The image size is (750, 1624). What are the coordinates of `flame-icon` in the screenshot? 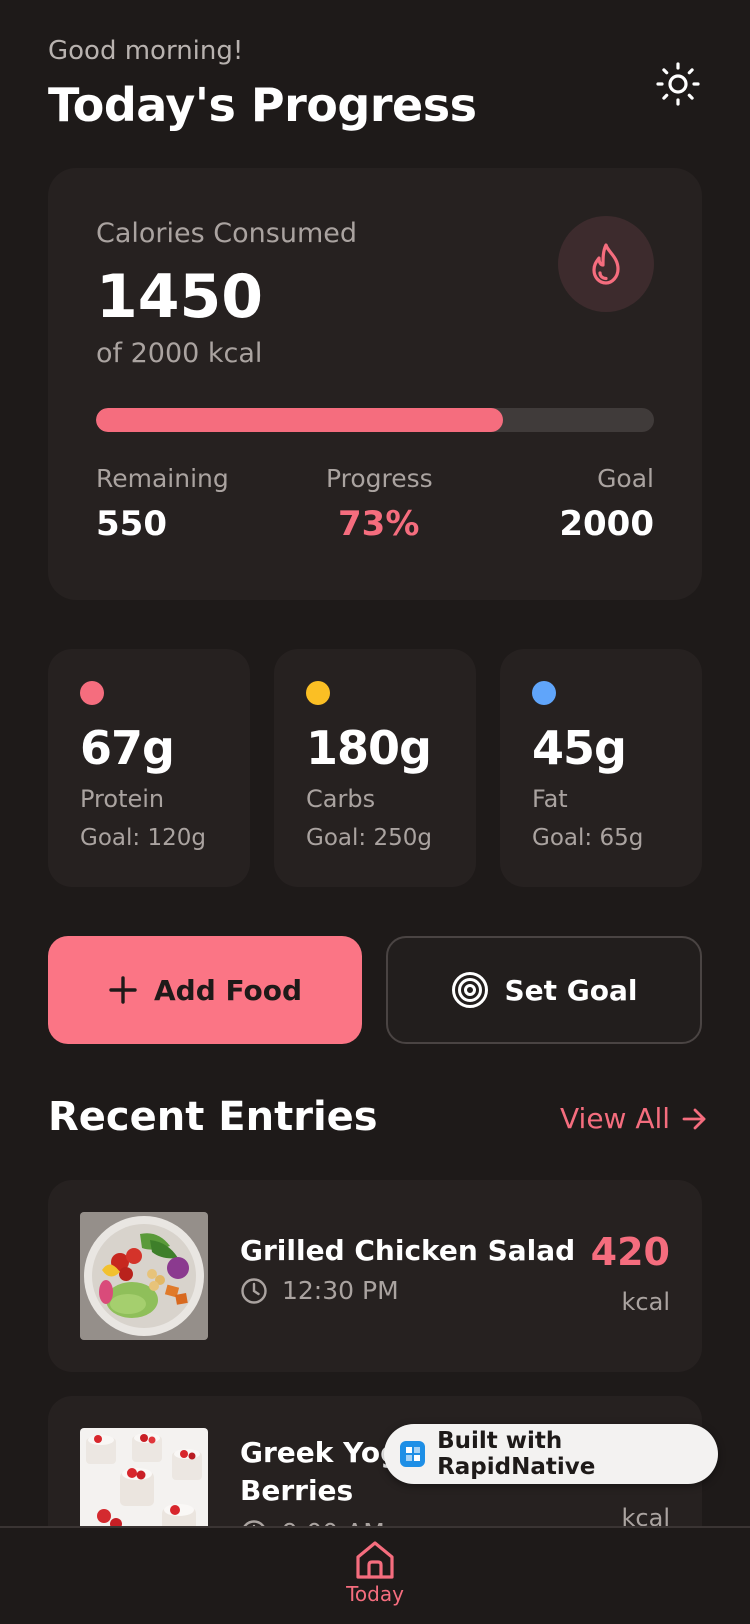 It's located at (606, 264).